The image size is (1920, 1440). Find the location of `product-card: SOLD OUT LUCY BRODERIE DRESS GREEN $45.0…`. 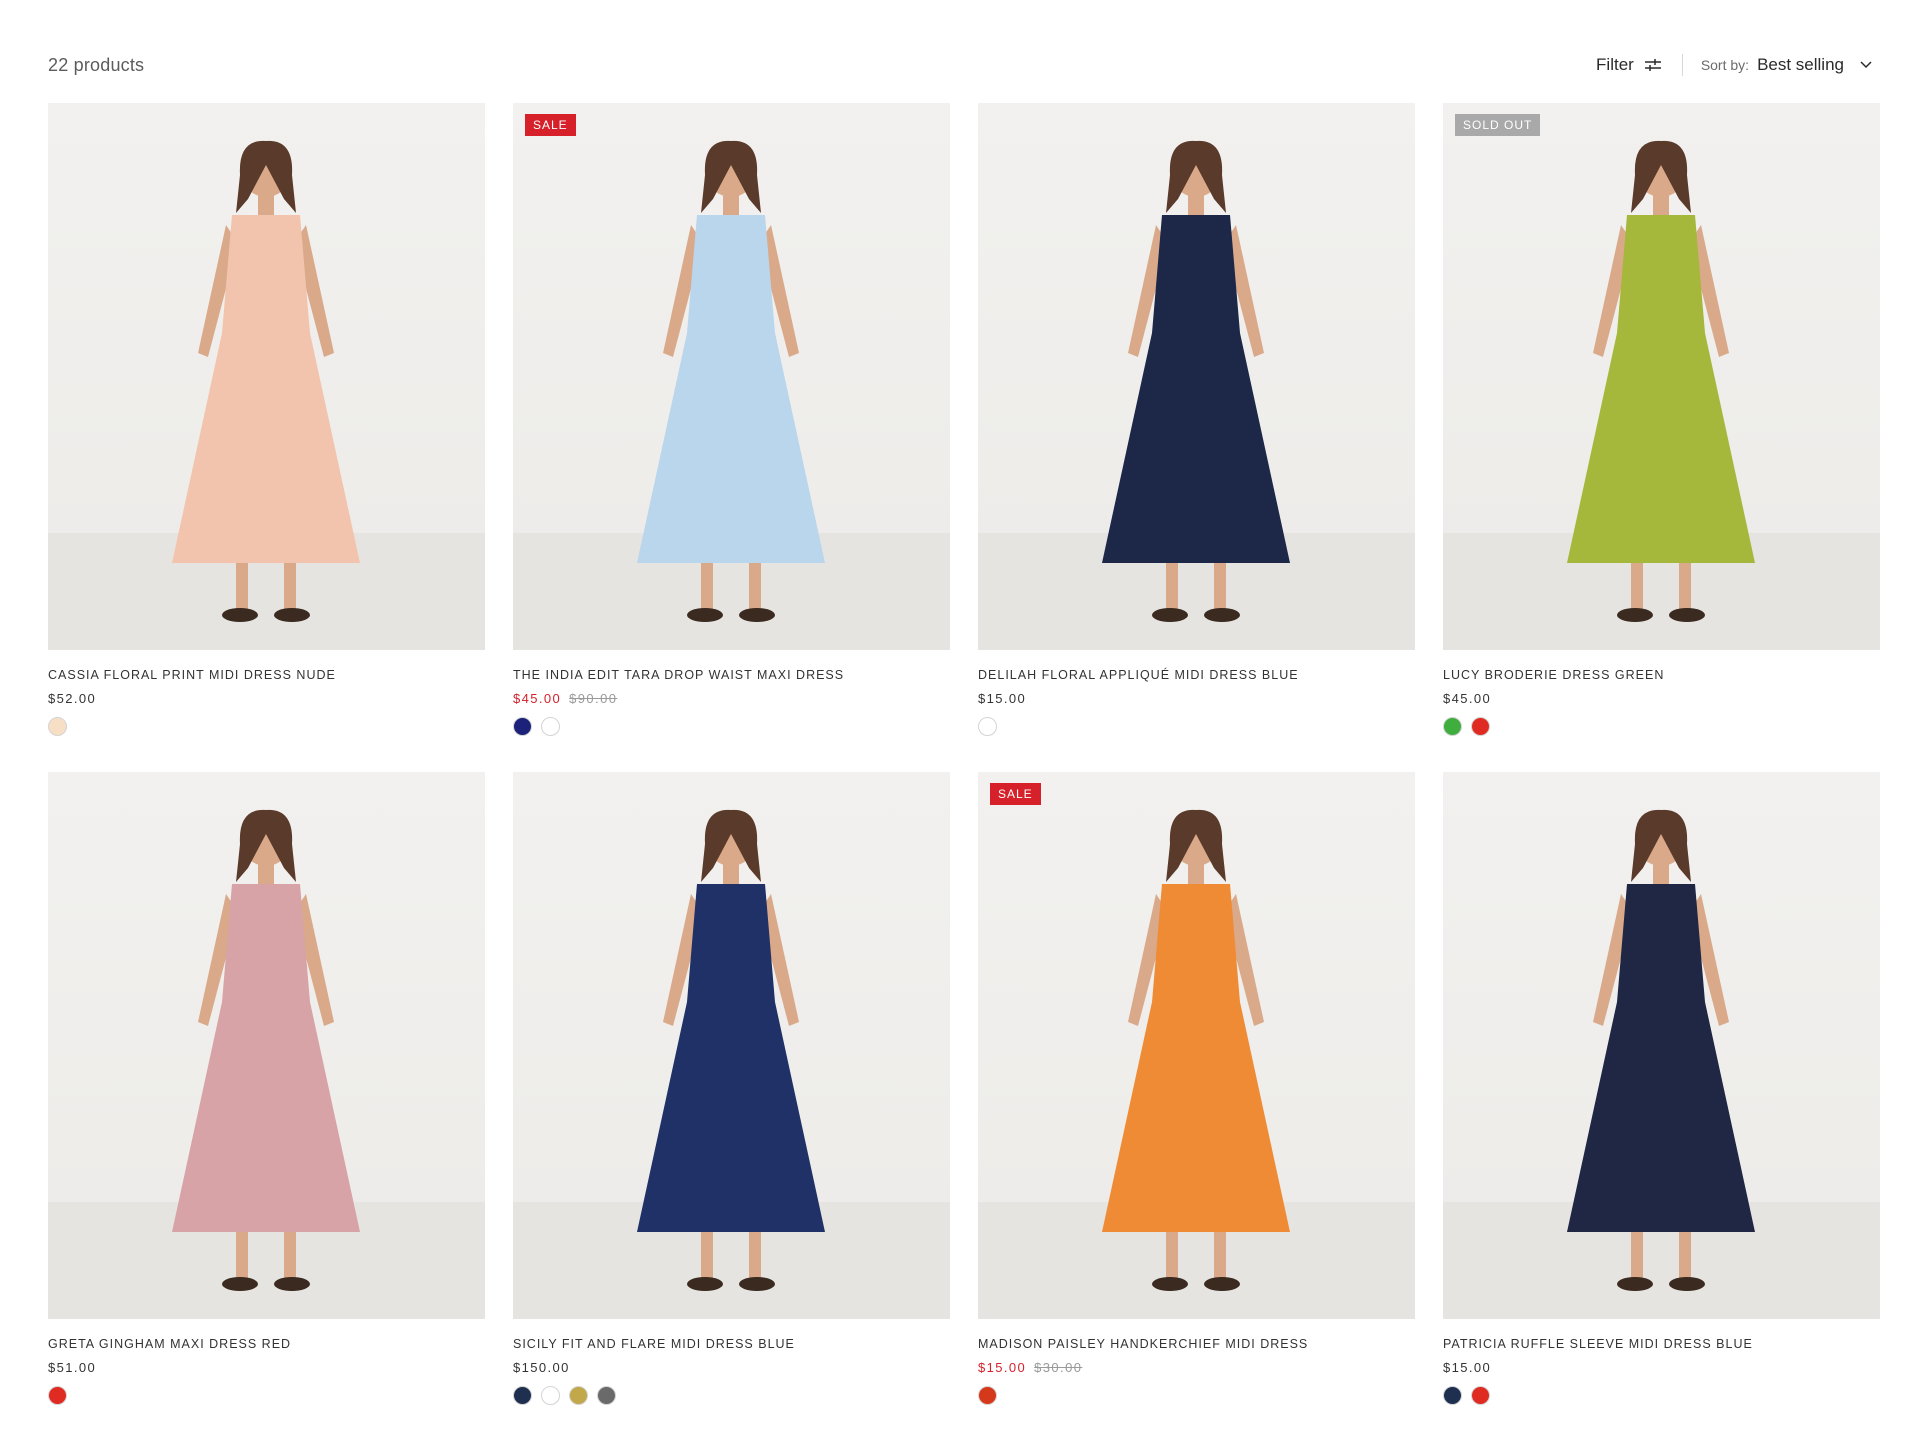

product-card: SOLD OUT LUCY BRODERIE DRESS GREEN $45.0… is located at coordinates (1661, 419).